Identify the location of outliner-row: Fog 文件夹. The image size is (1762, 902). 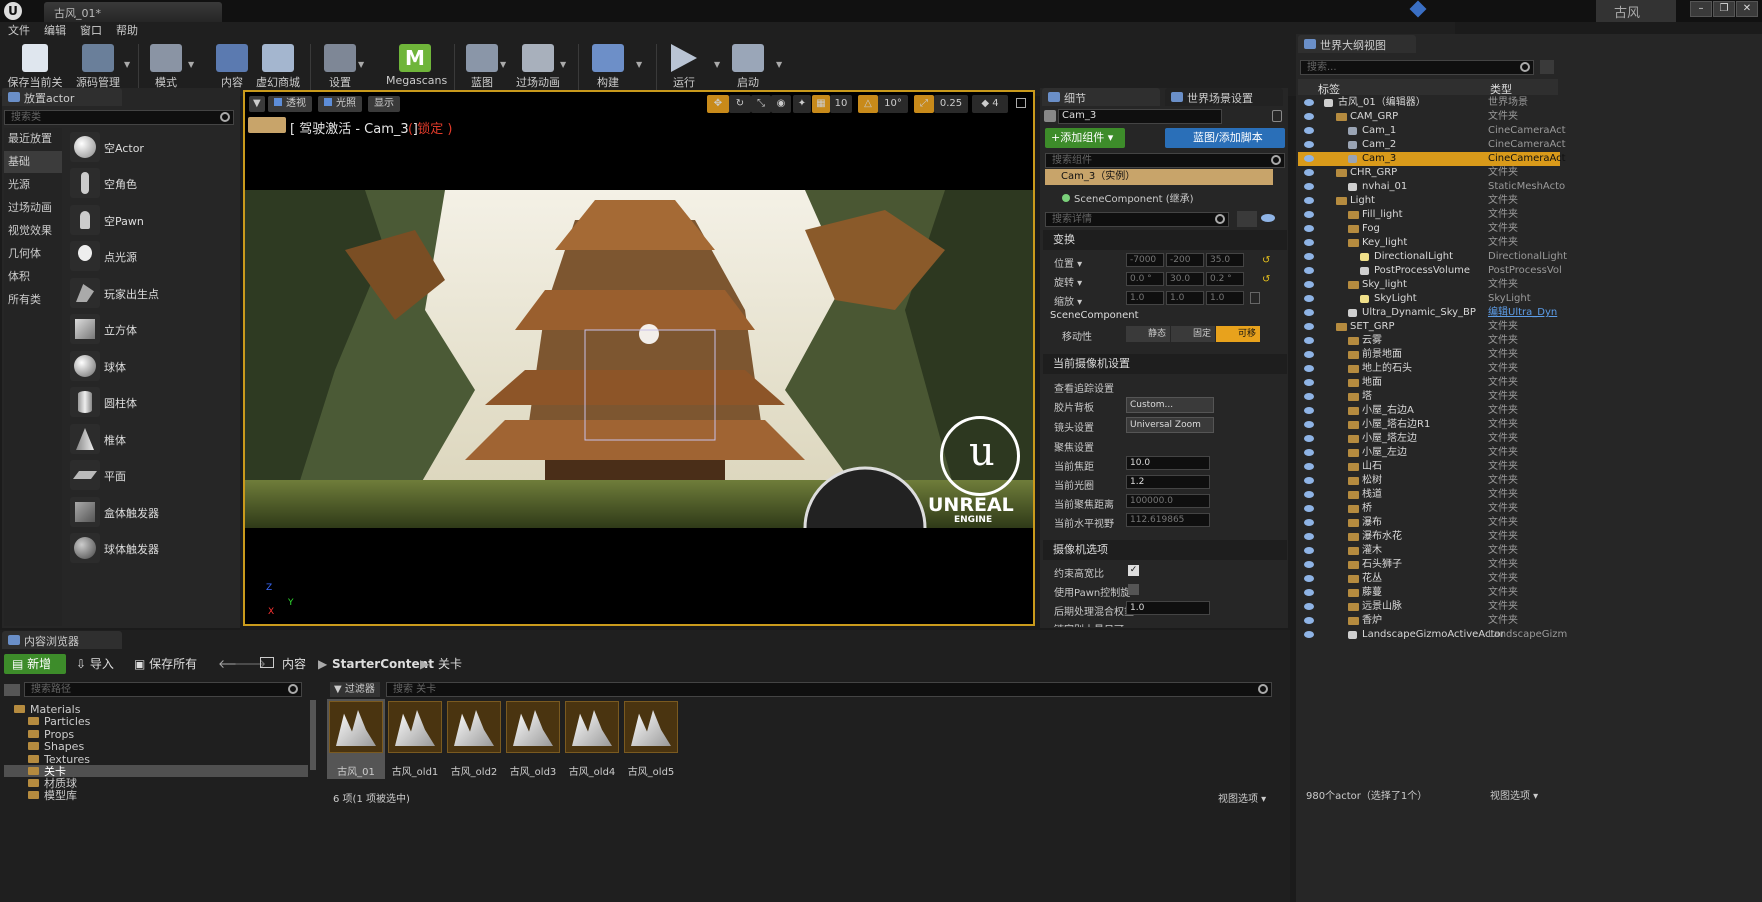
(1429, 229).